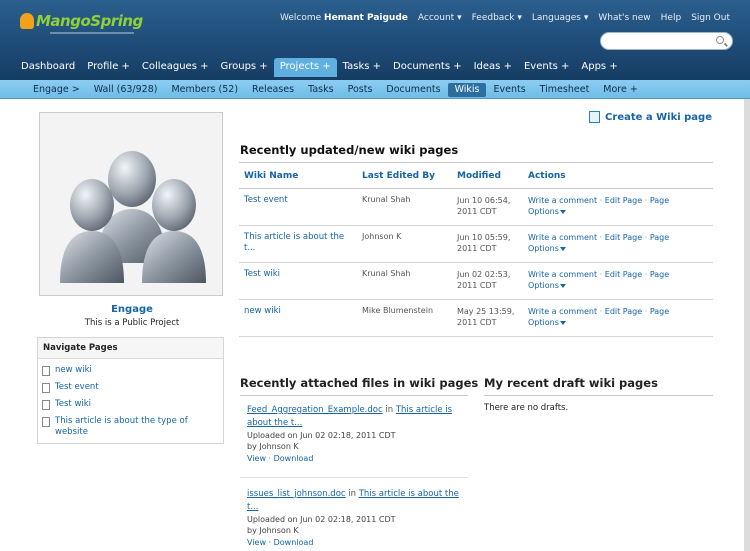 Image resolution: width=750 pixels, height=551 pixels. What do you see at coordinates (262, 274) in the screenshot?
I see `wiki-name-link: Test wiki` at bounding box center [262, 274].